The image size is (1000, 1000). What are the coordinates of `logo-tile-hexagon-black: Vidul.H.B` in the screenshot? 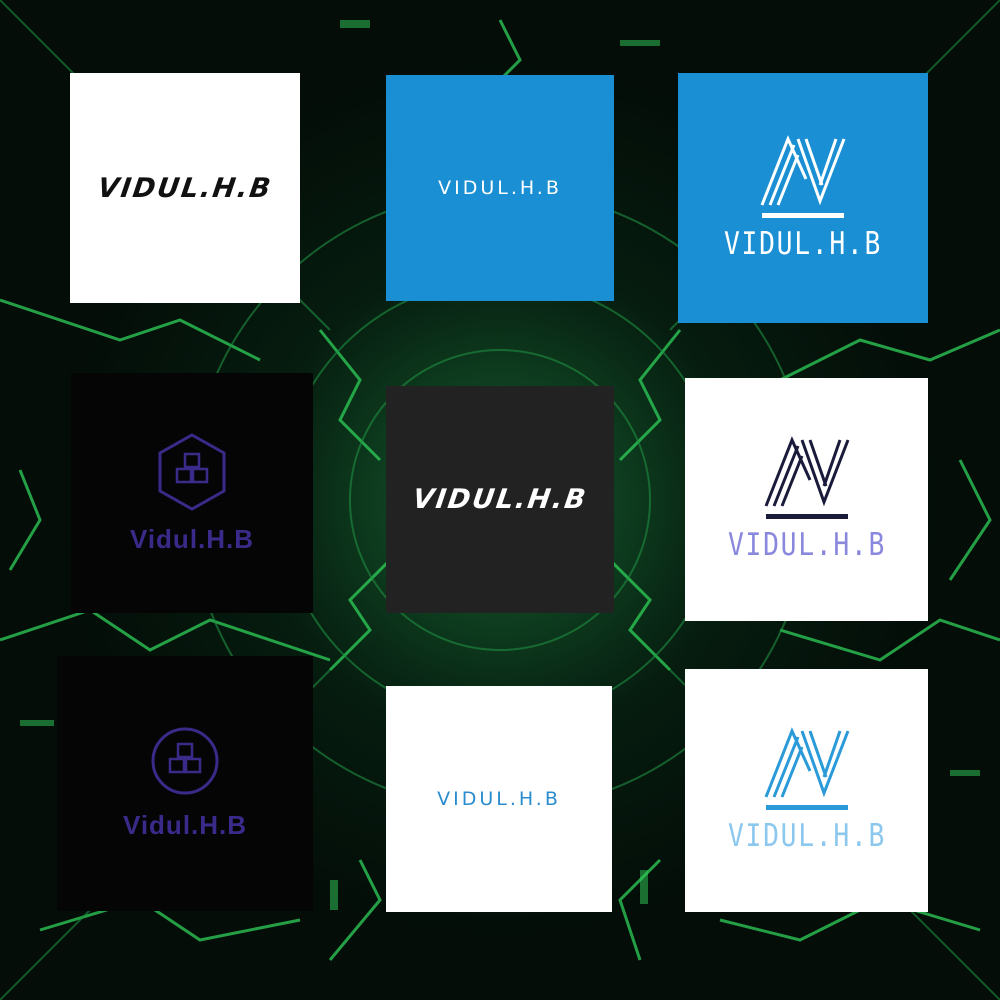 It's located at (192, 493).